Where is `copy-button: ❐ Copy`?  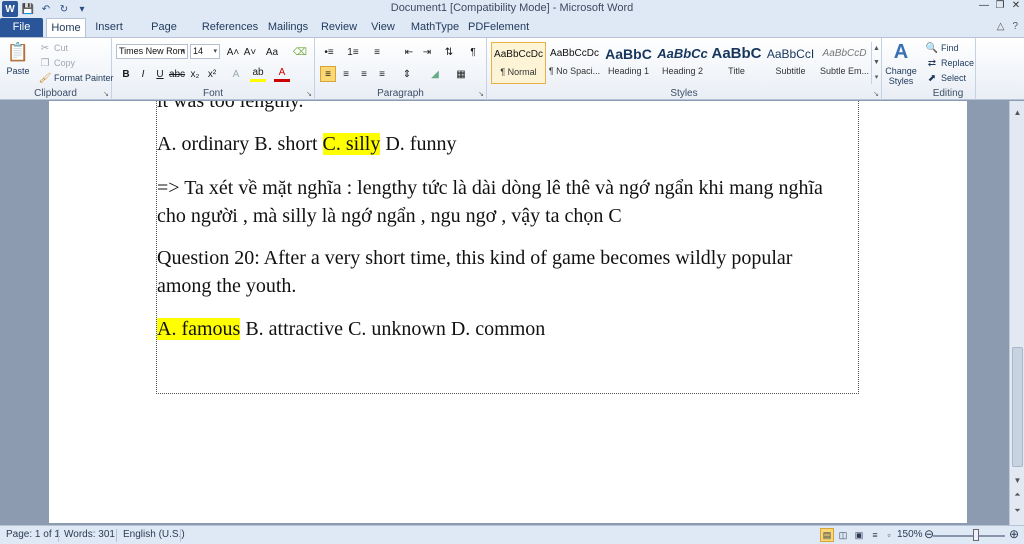 copy-button: ❐ Copy is located at coordinates (57, 63).